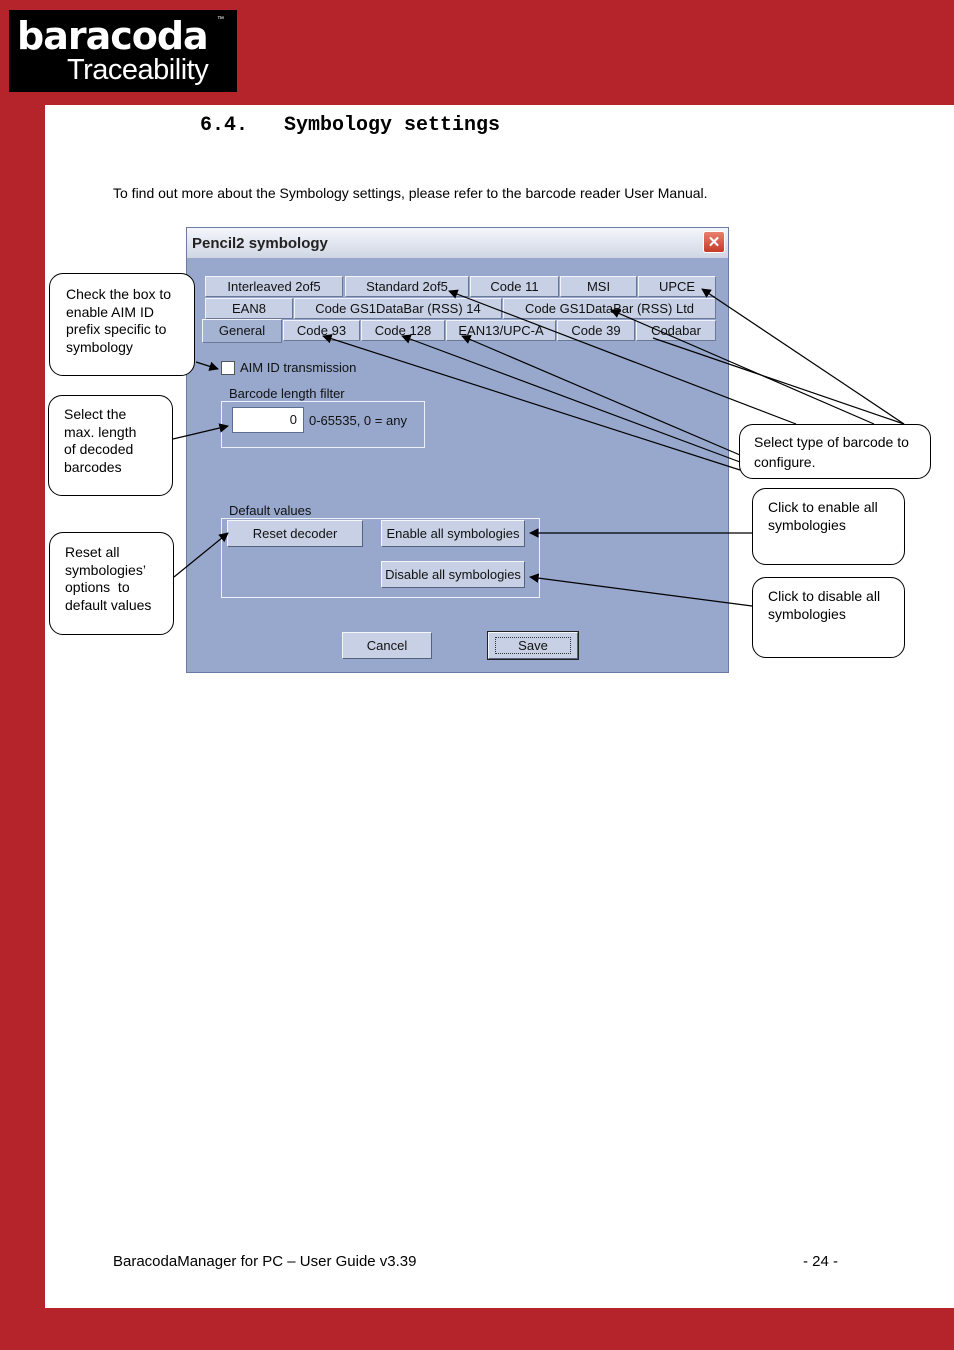 Image resolution: width=954 pixels, height=1350 pixels. I want to click on arrow-reset, so click(201, 555).